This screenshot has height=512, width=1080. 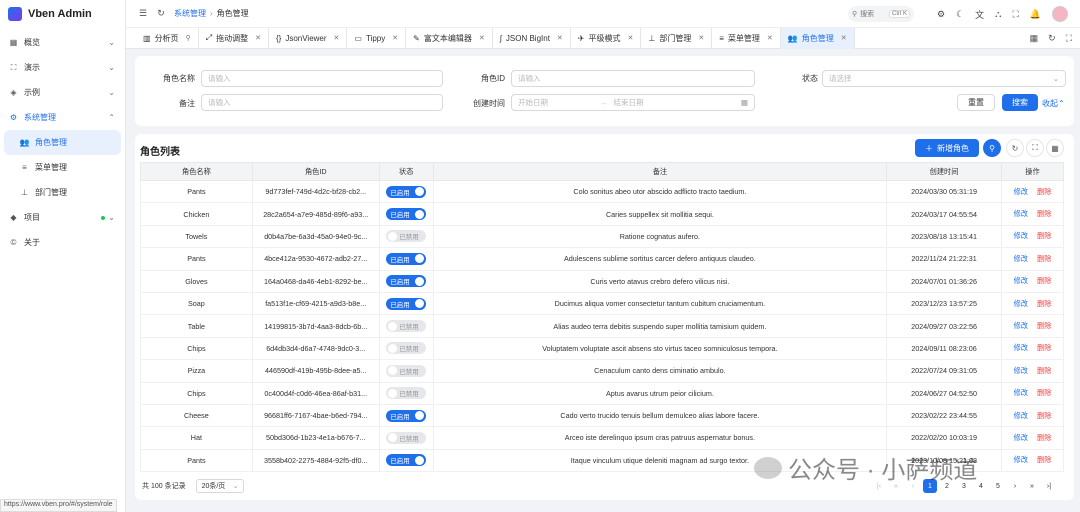 I want to click on column-header: 角色ID, so click(x=315, y=171).